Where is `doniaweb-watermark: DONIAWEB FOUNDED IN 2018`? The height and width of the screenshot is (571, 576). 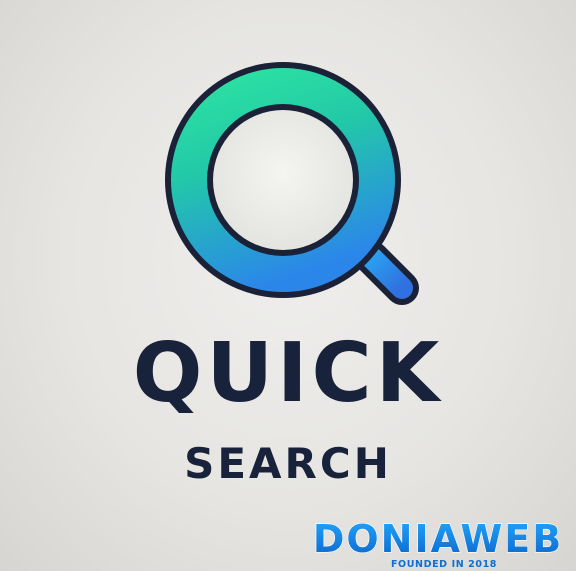 doniaweb-watermark: DONIAWEB FOUNDED IN 2018 is located at coordinates (437, 543).